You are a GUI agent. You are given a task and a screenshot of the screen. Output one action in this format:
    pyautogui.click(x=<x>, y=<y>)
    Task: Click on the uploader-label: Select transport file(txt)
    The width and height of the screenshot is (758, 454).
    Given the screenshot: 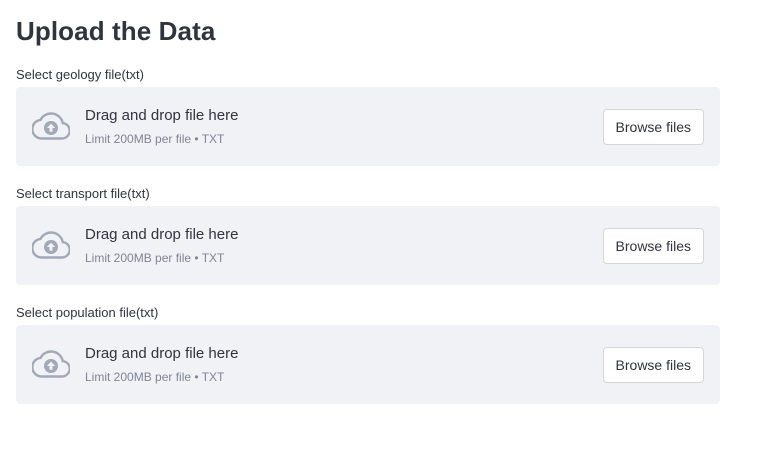 What is the action you would take?
    pyautogui.click(x=83, y=193)
    